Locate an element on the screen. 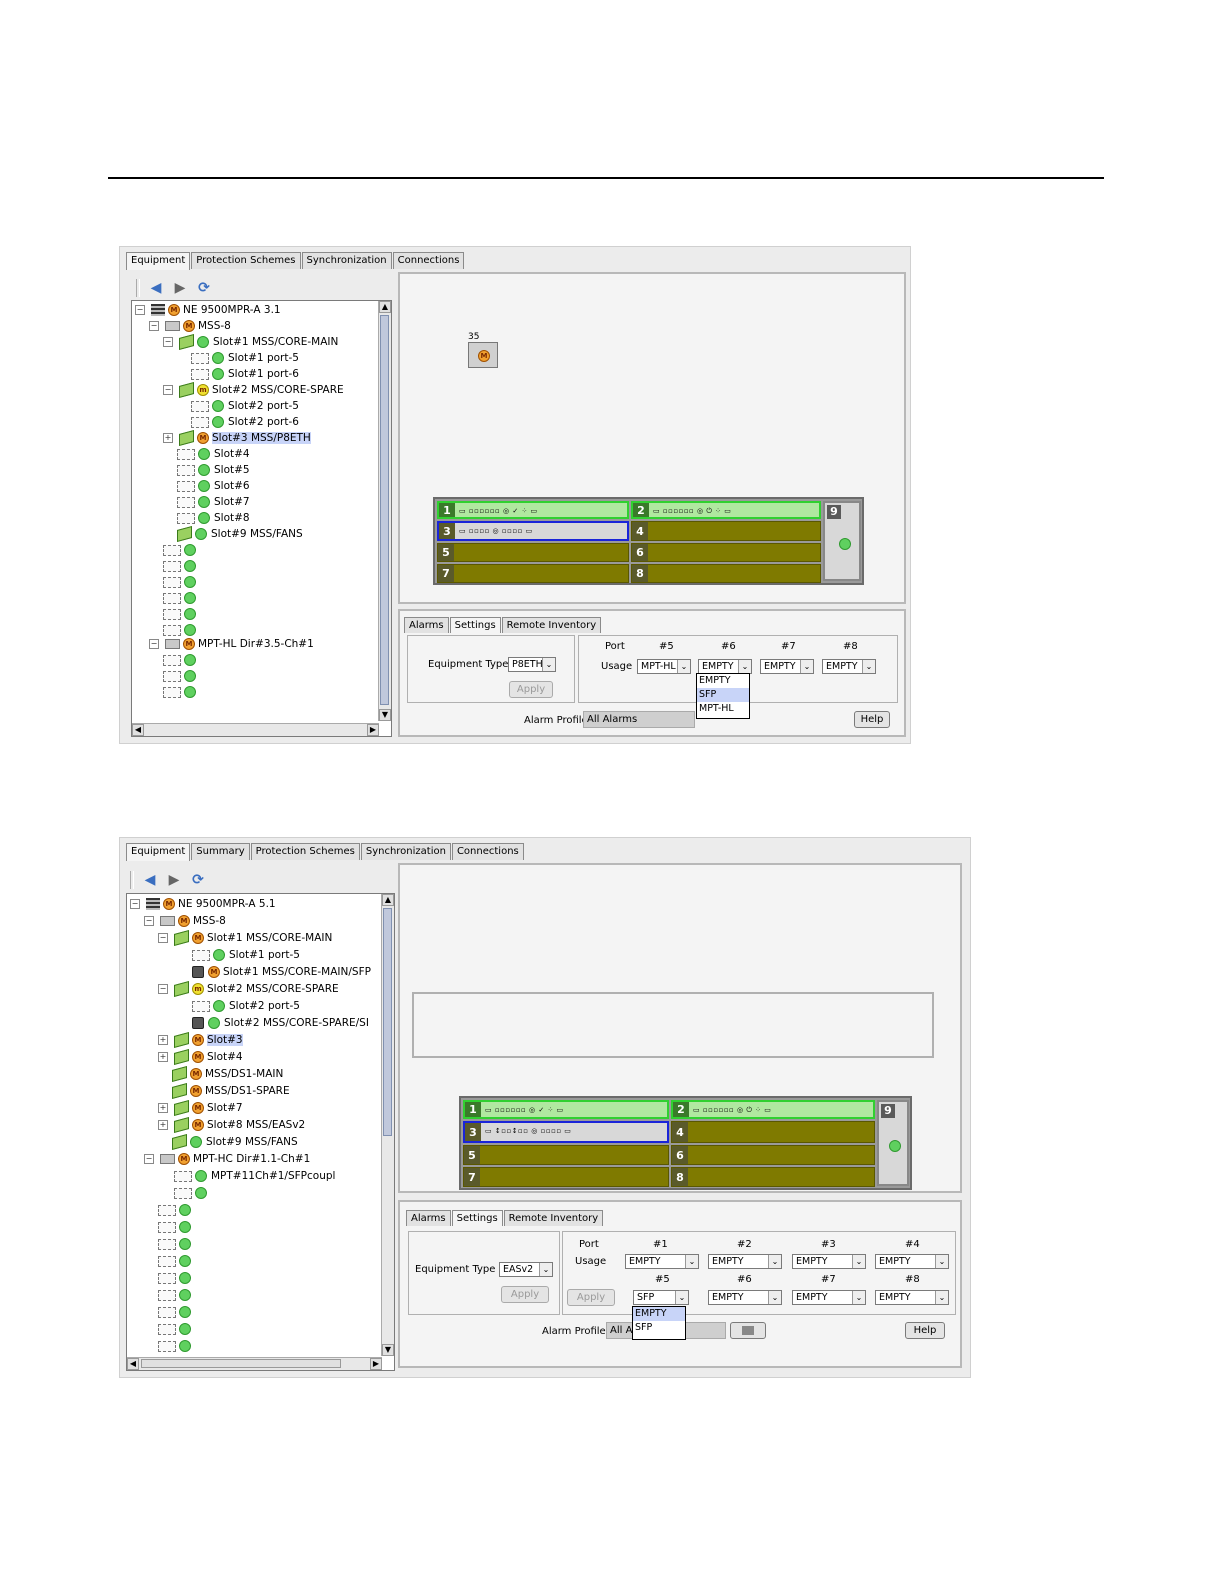  tab-remote-inventory: Remote Inventory is located at coordinates (553, 1218).